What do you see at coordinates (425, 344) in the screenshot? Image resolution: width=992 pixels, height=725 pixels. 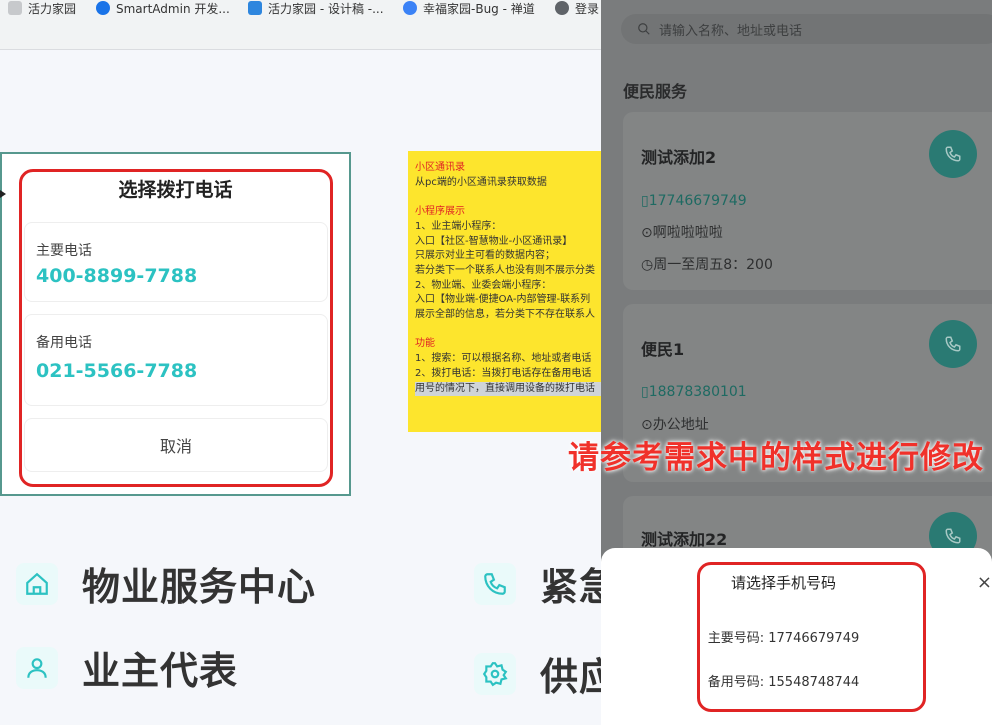 I see `note-heading: 功能` at bounding box center [425, 344].